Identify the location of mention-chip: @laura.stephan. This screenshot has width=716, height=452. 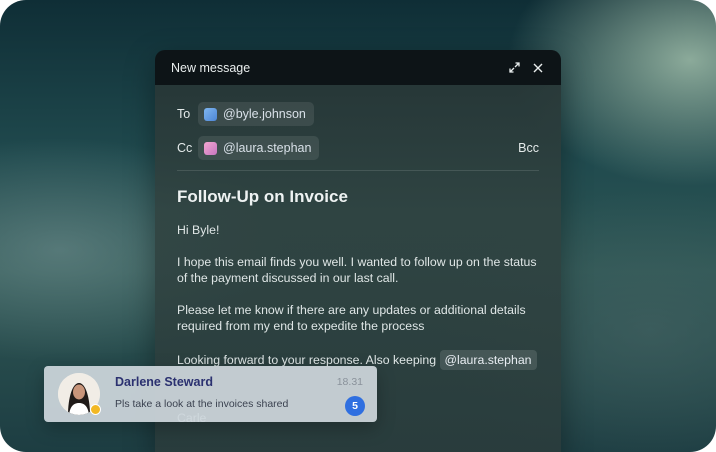
(488, 360).